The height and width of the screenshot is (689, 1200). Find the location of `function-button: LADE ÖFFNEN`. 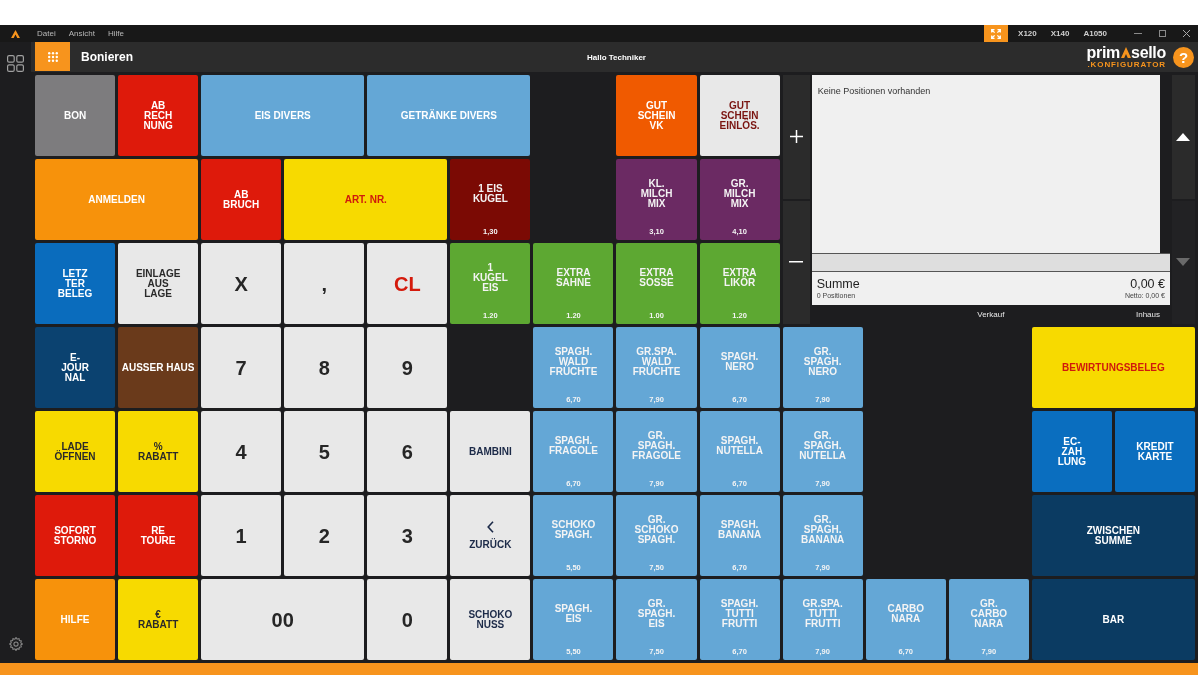

function-button: LADE ÖFFNEN is located at coordinates (75, 451).